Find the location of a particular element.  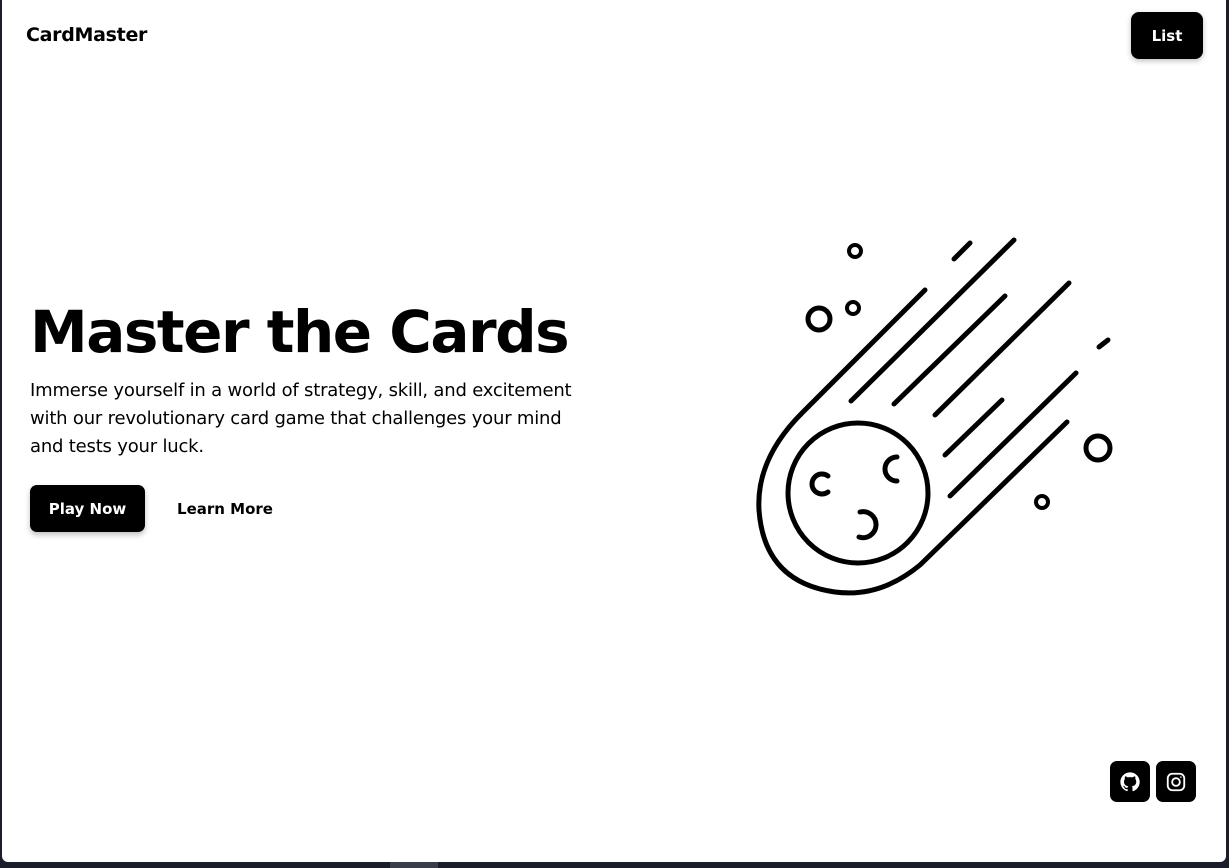

hero-title: Master the Cards is located at coordinates (300, 332).